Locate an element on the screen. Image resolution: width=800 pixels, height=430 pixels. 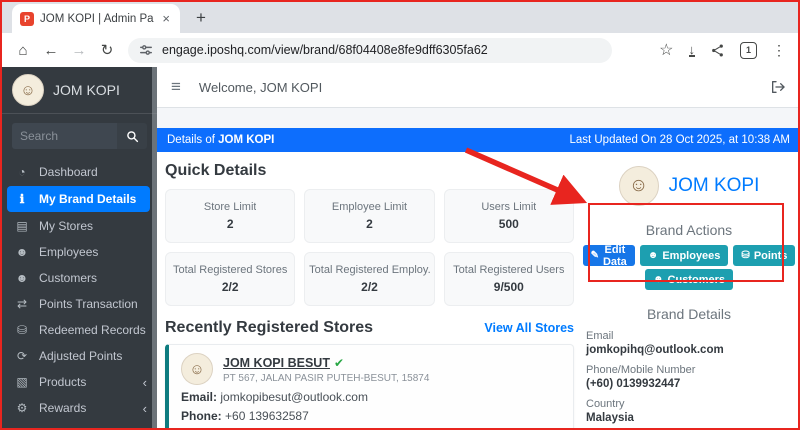
search-button is located at coordinates (132, 136).